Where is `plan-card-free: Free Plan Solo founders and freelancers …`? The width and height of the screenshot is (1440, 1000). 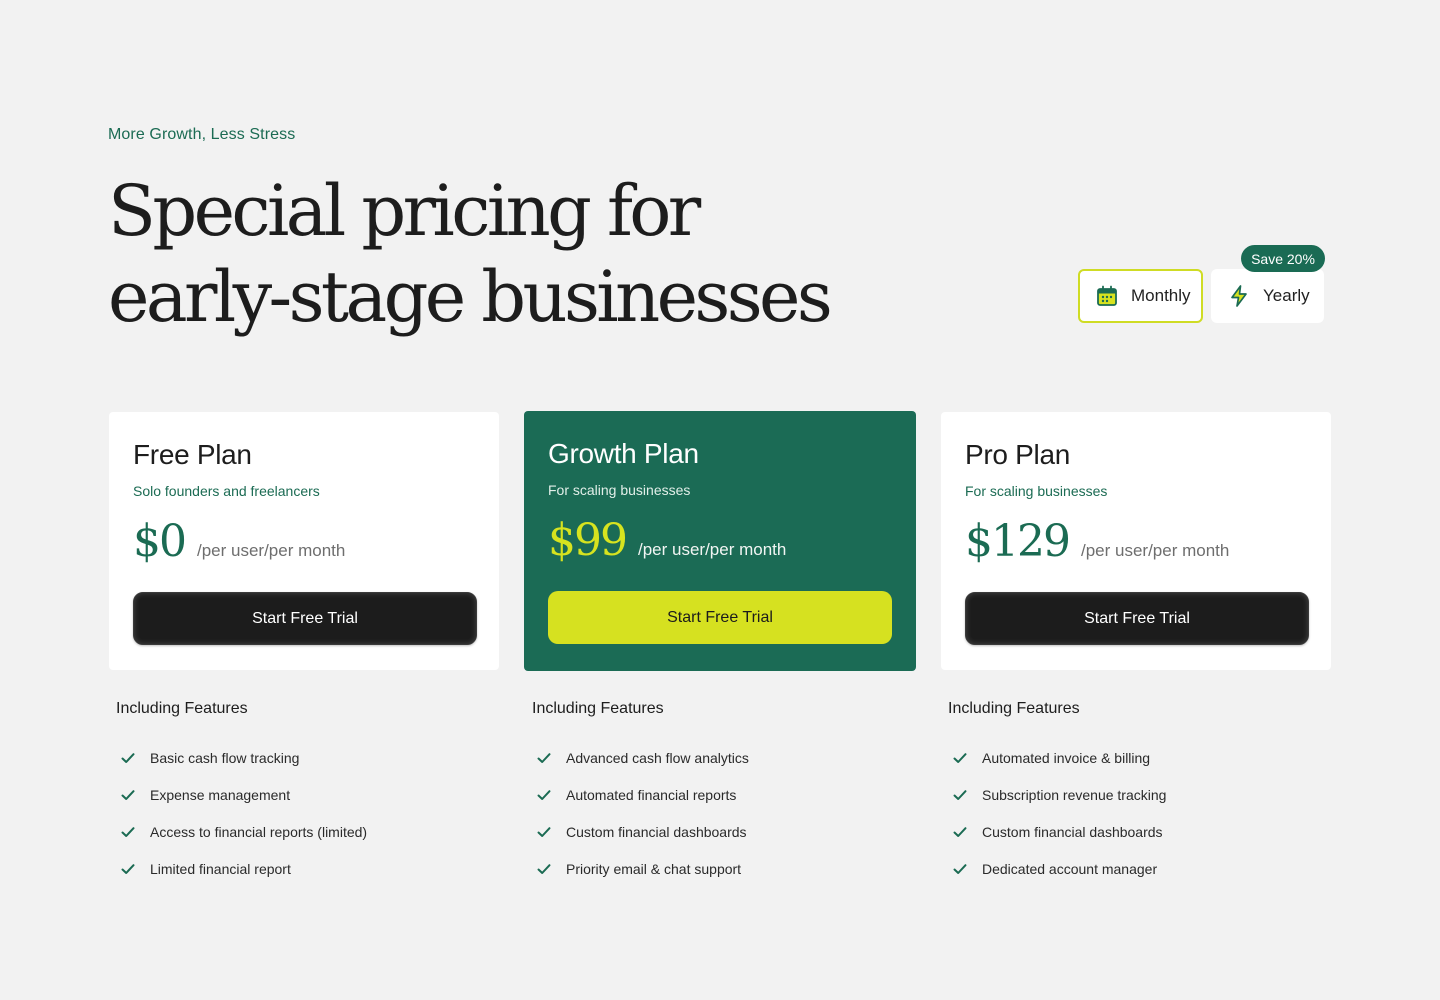
plan-card-free: Free Plan Solo founders and freelancers … is located at coordinates (304, 541).